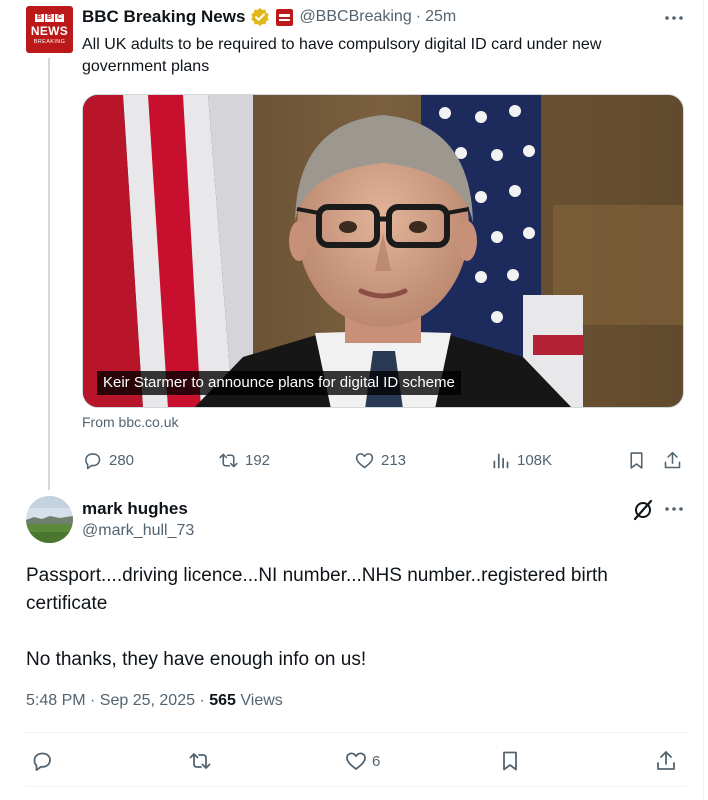 The image size is (708, 800). I want to click on views-count: 108K, so click(535, 460).